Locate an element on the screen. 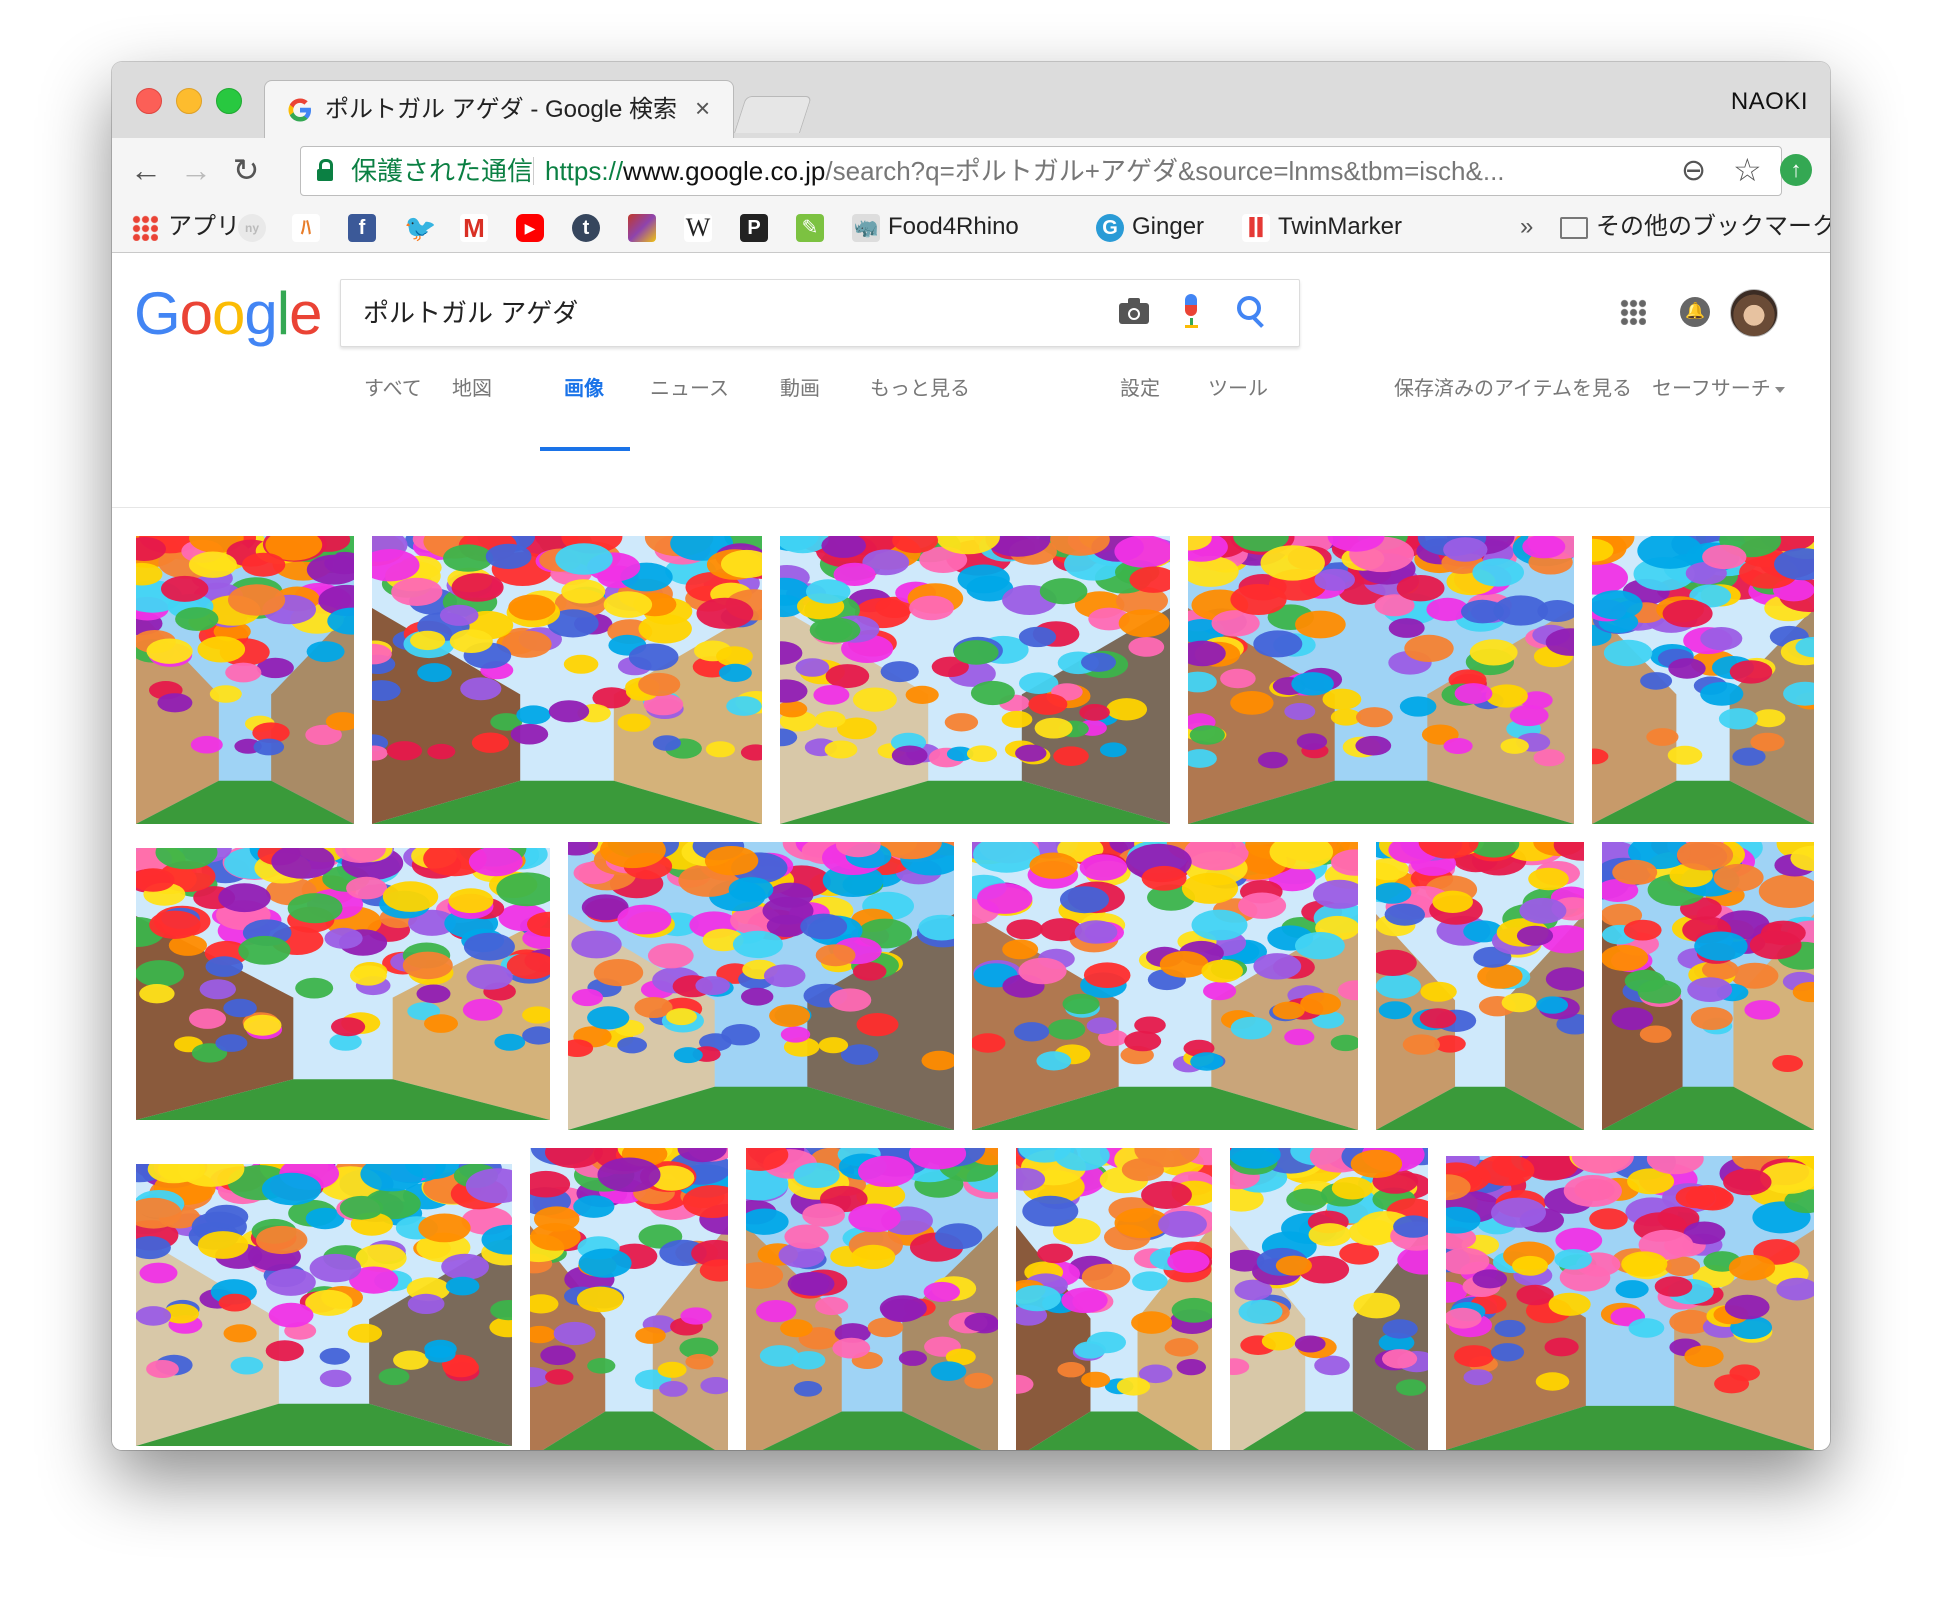 This screenshot has height=1610, width=1940. url-separator is located at coordinates (533, 171).